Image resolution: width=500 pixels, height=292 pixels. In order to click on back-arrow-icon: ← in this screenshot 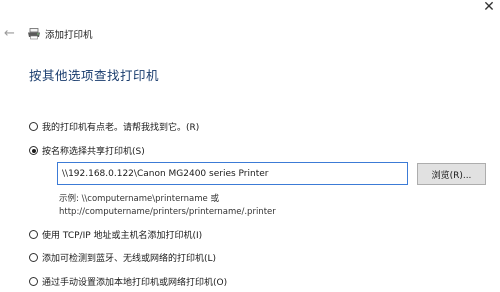, I will do `click(9, 33)`.